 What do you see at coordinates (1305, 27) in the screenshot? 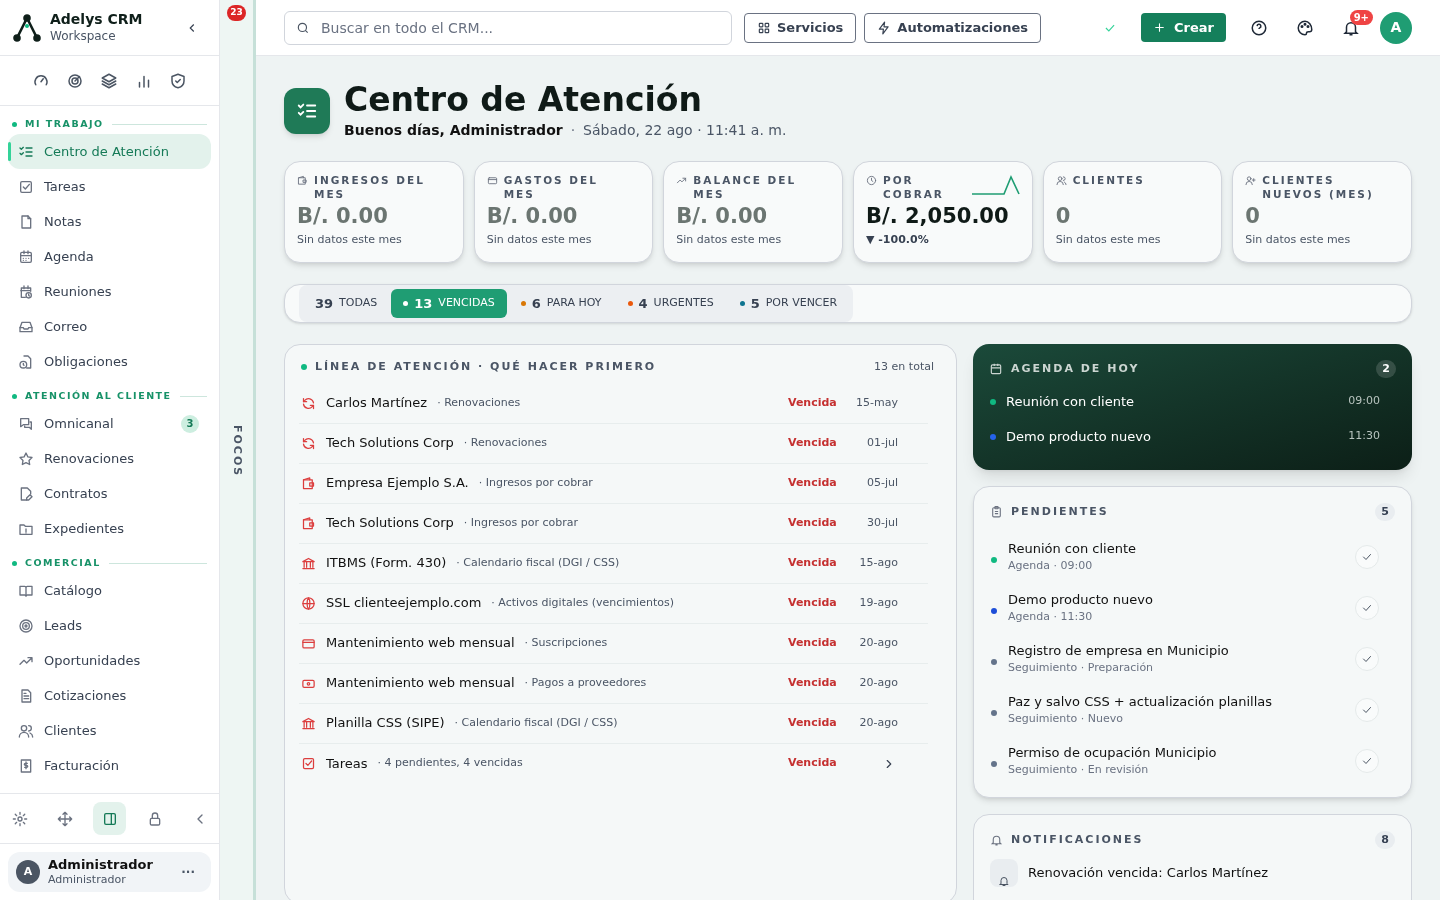
I see `palette-icon` at bounding box center [1305, 27].